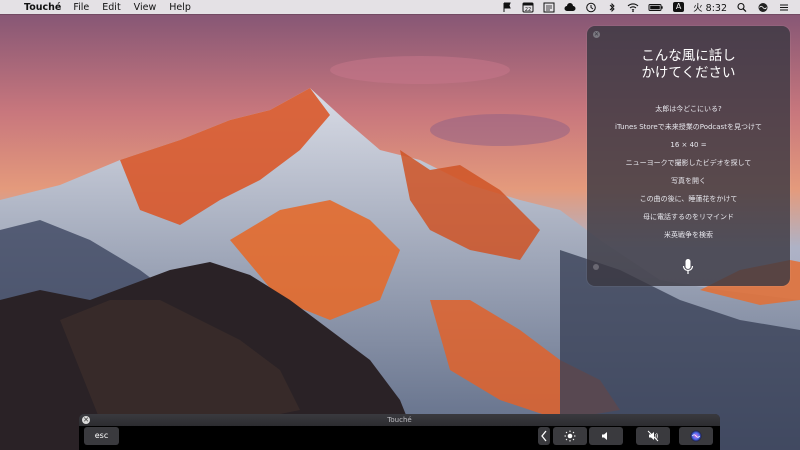  What do you see at coordinates (145, 7) in the screenshot?
I see `menu-view: View` at bounding box center [145, 7].